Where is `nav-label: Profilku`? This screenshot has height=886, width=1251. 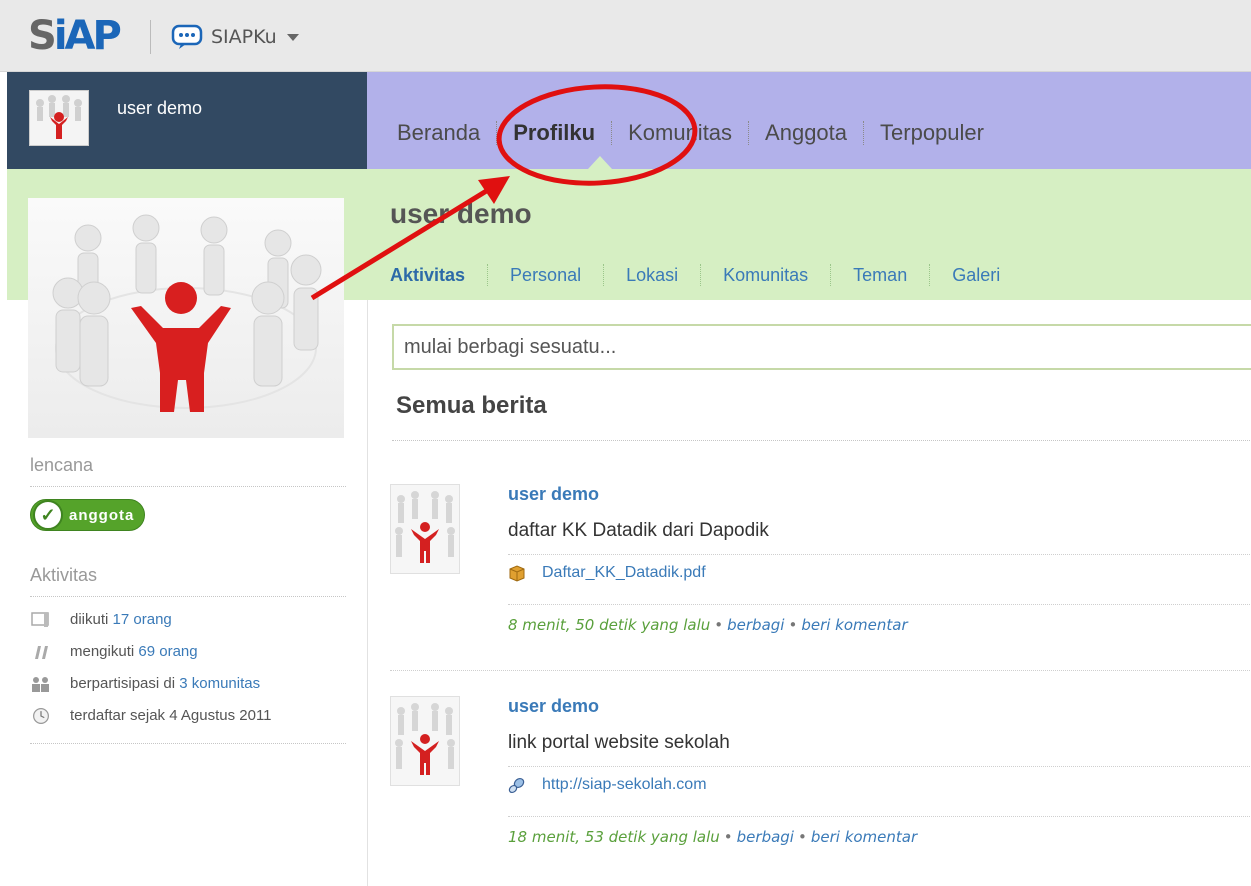
nav-label: Profilku is located at coordinates (554, 132).